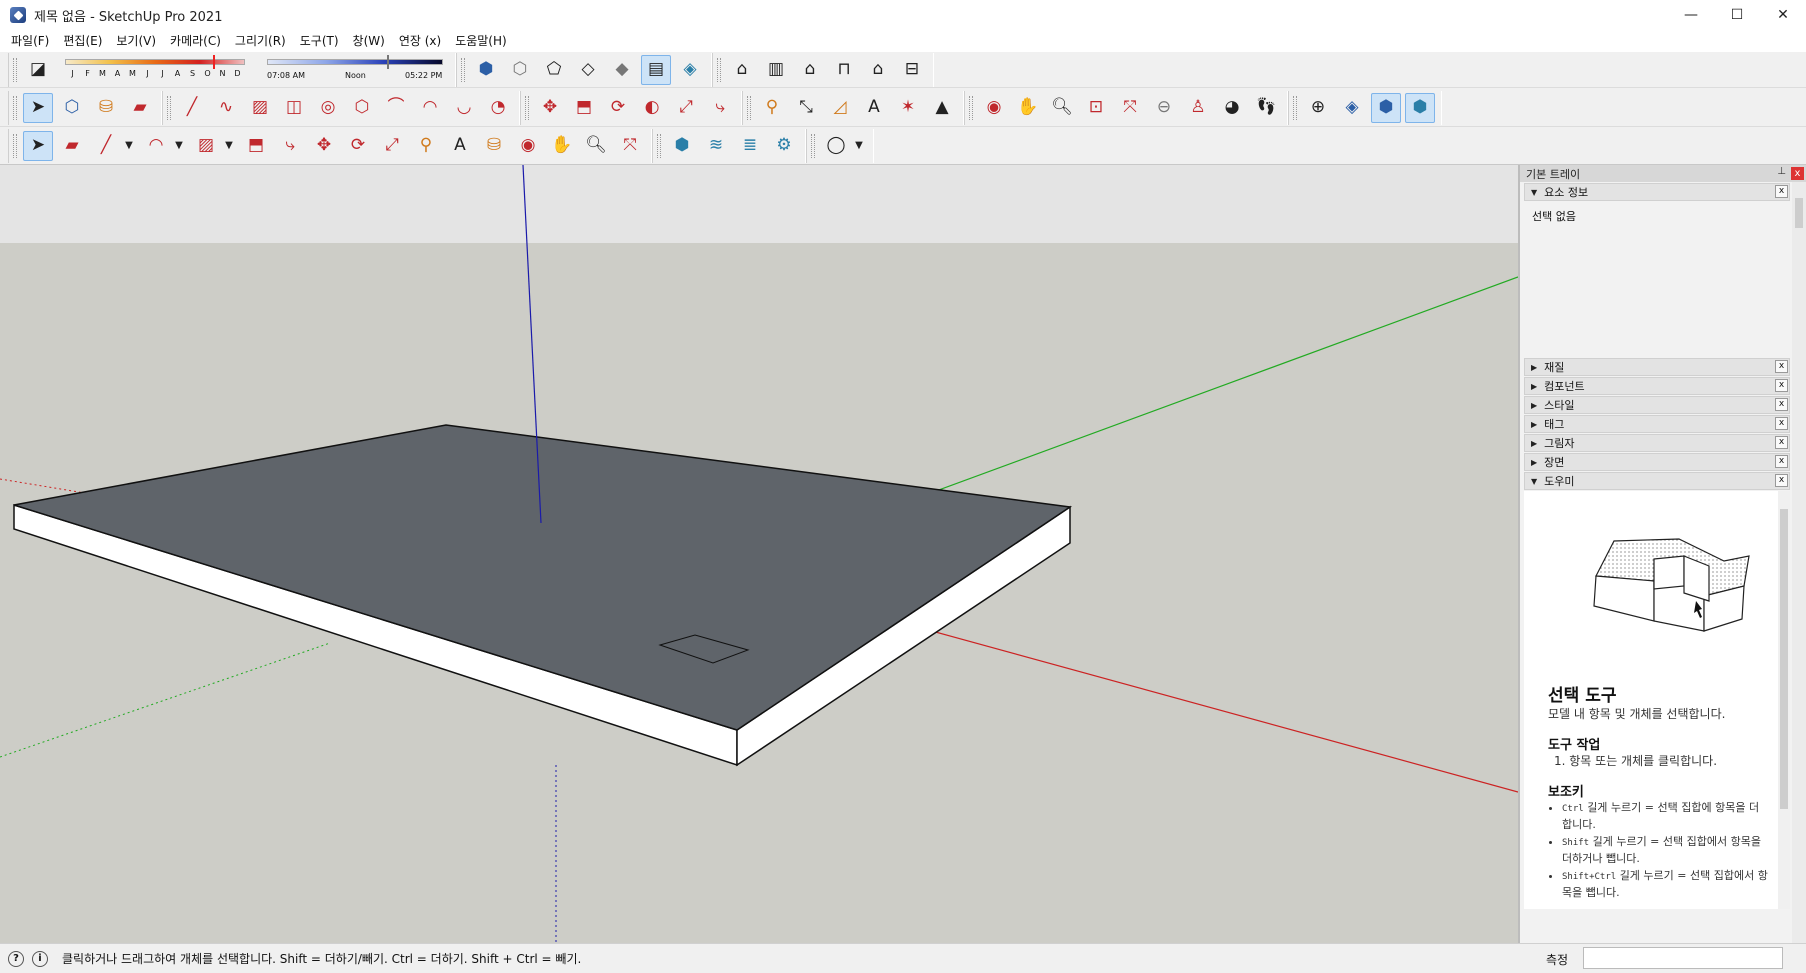  I want to click on orbit-icon: ◉, so click(528, 146).